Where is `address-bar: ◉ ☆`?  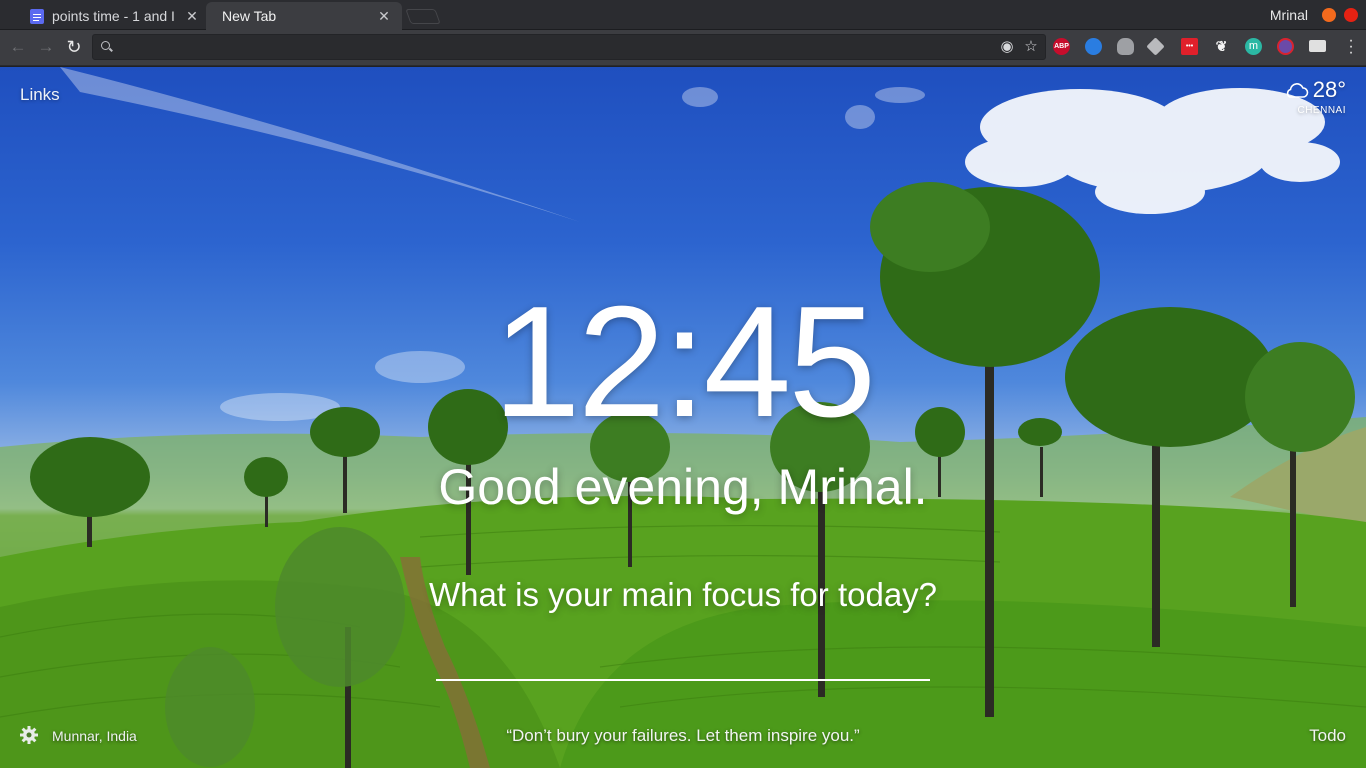
address-bar: ◉ ☆ is located at coordinates (569, 47).